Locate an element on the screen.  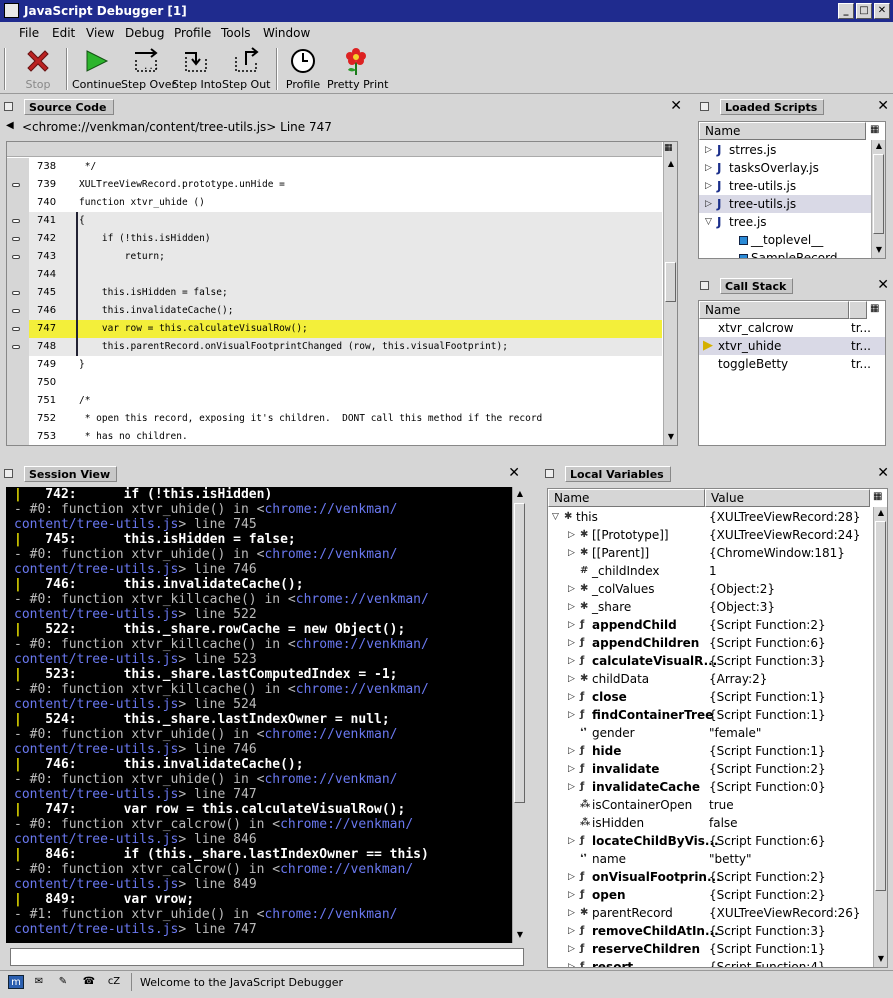
variable-row: ▽ ✱ this {XULTreeViewRecord:28} is located at coordinates (710, 517).